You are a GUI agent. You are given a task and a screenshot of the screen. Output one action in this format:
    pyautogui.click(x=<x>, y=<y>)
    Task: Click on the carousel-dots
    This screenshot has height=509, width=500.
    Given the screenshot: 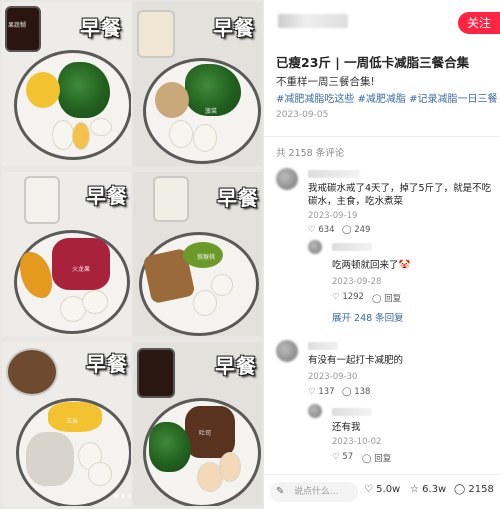 What is the action you would take?
    pyautogui.click(x=122, y=496)
    